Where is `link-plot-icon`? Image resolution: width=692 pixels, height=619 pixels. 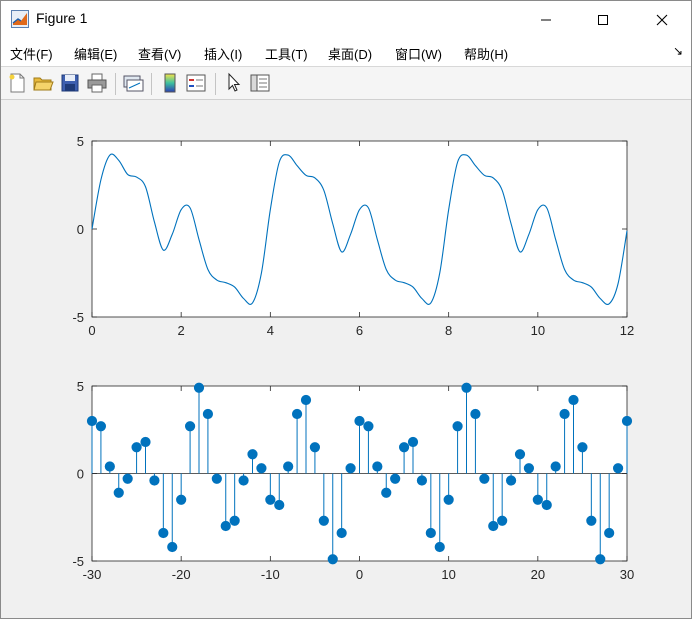 link-plot-icon is located at coordinates (133, 83).